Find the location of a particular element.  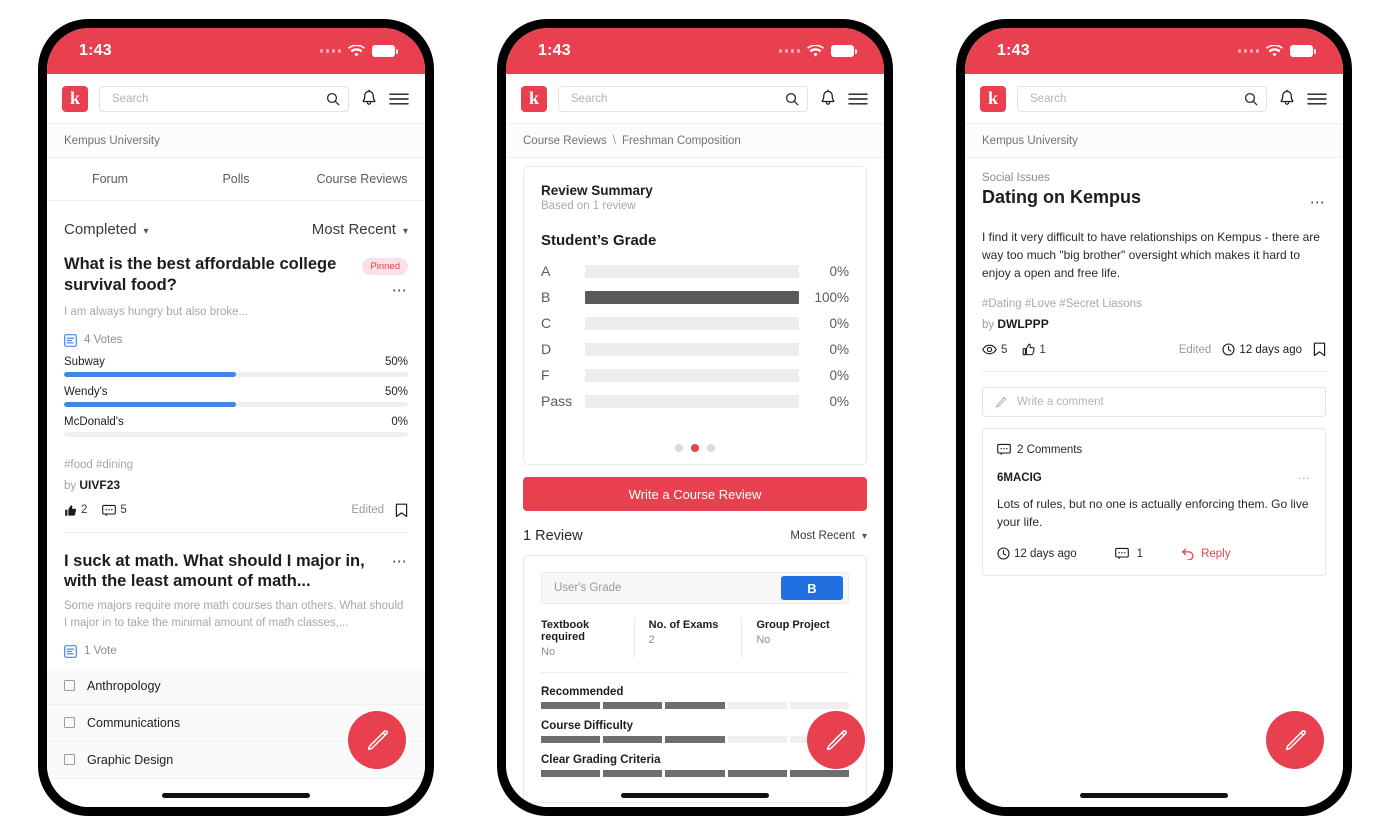

grade-bar-label: C is located at coordinates (546, 323).